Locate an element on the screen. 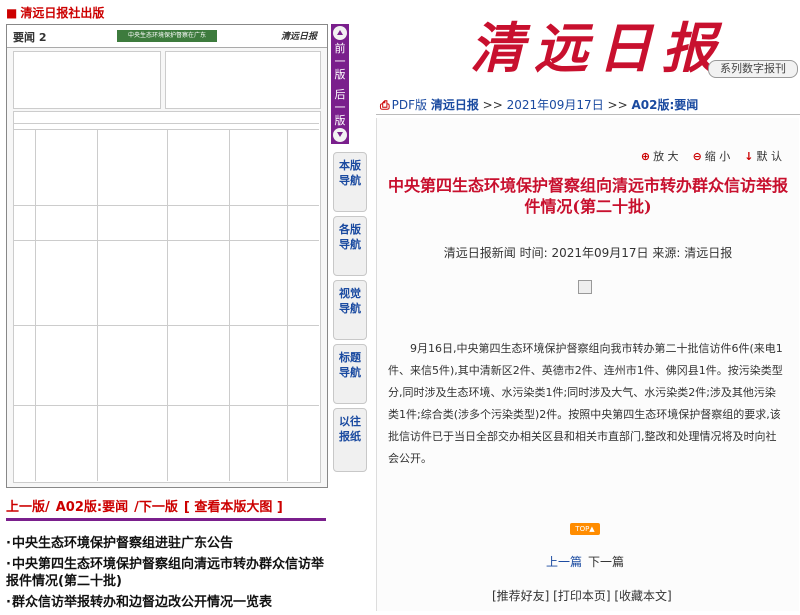  list-item: 中央生态环境保护督察组进驻广东公告 is located at coordinates (166, 543).